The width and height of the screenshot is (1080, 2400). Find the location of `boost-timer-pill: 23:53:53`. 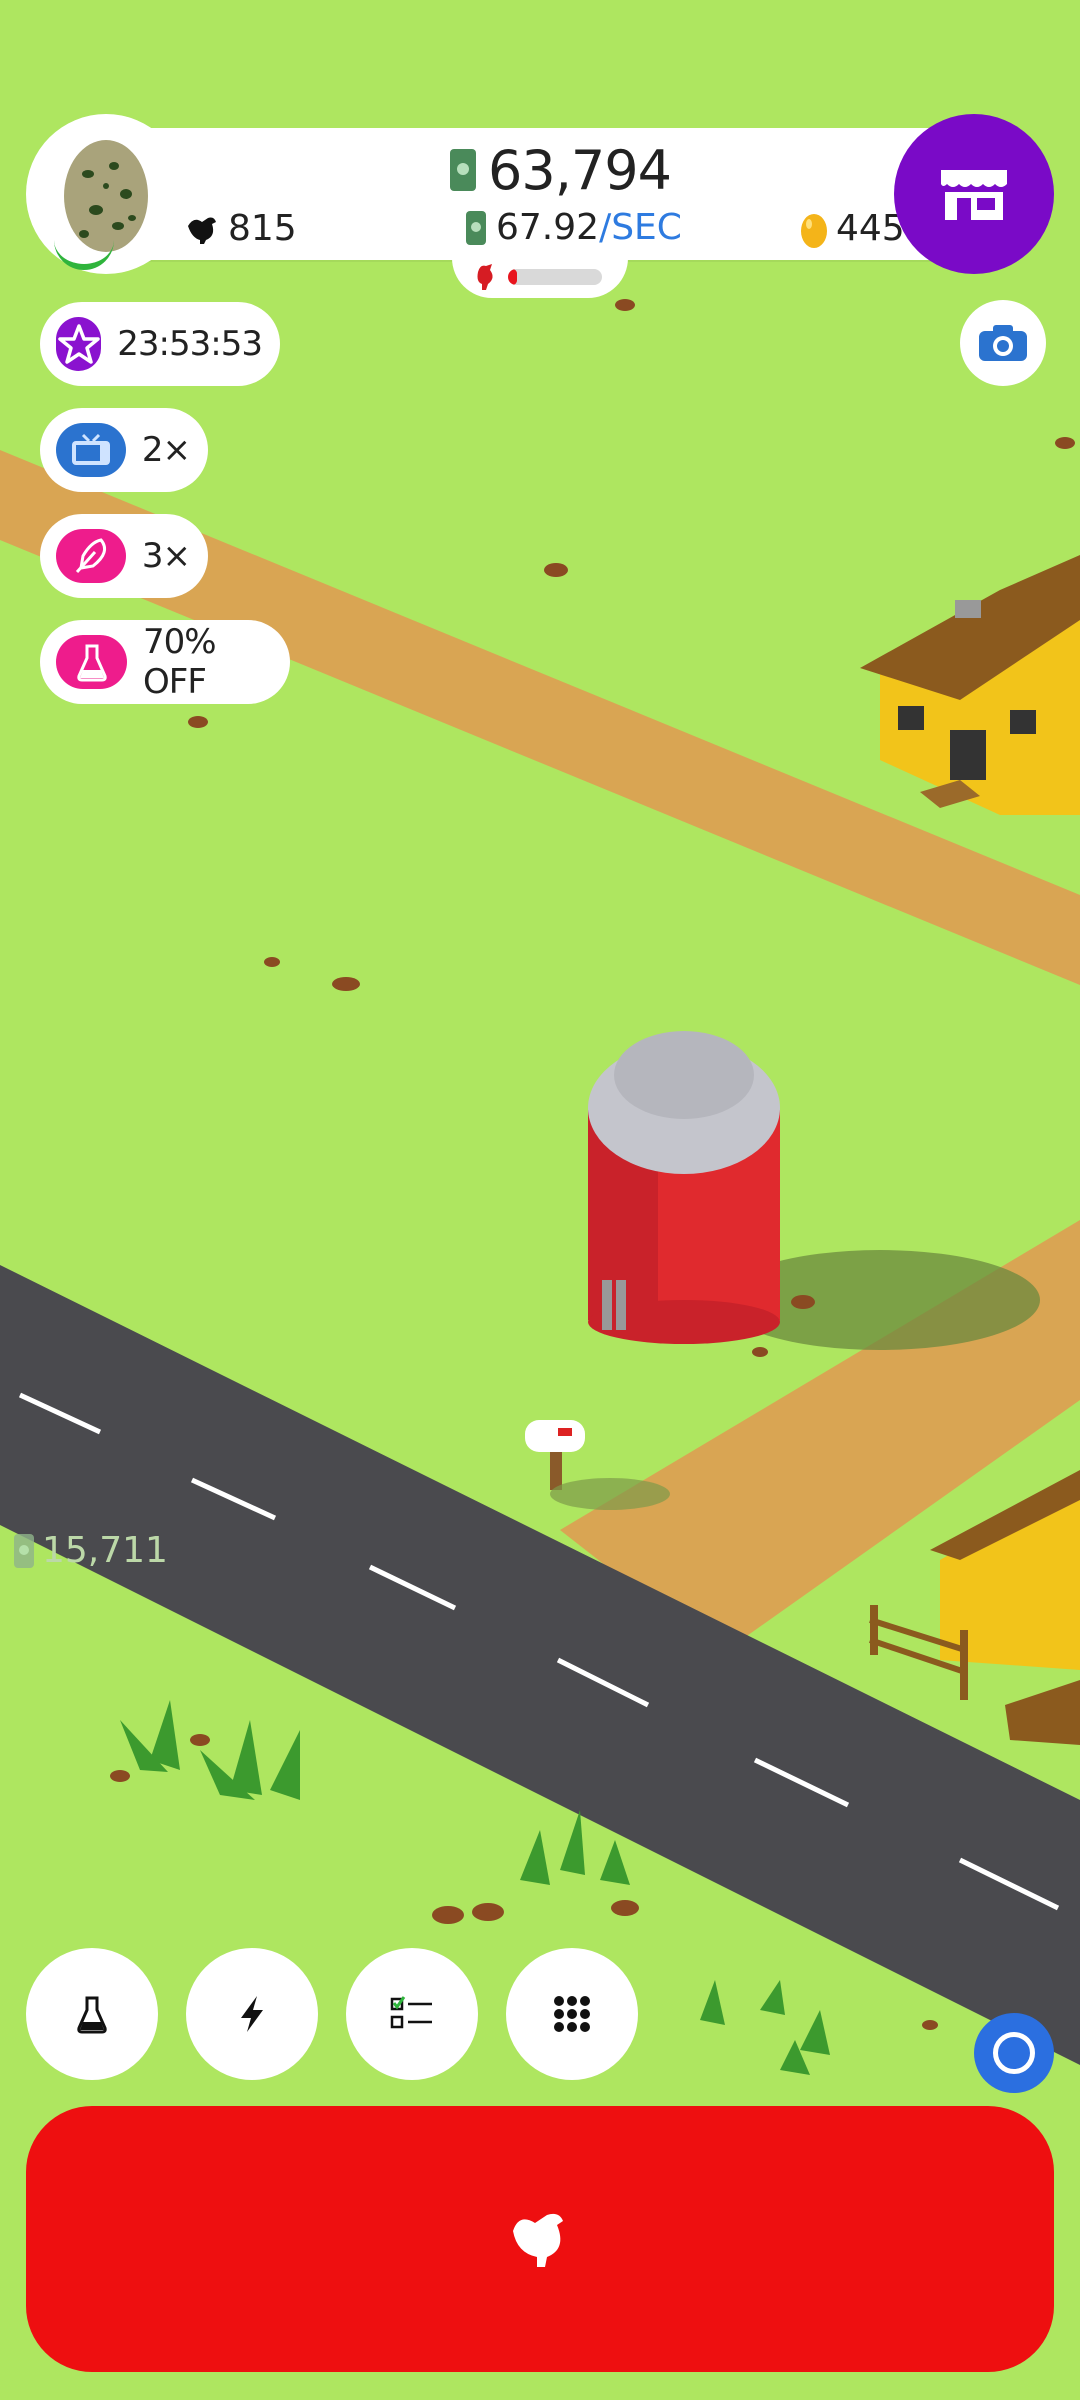

boost-timer-pill: 23:53:53 is located at coordinates (160, 344).